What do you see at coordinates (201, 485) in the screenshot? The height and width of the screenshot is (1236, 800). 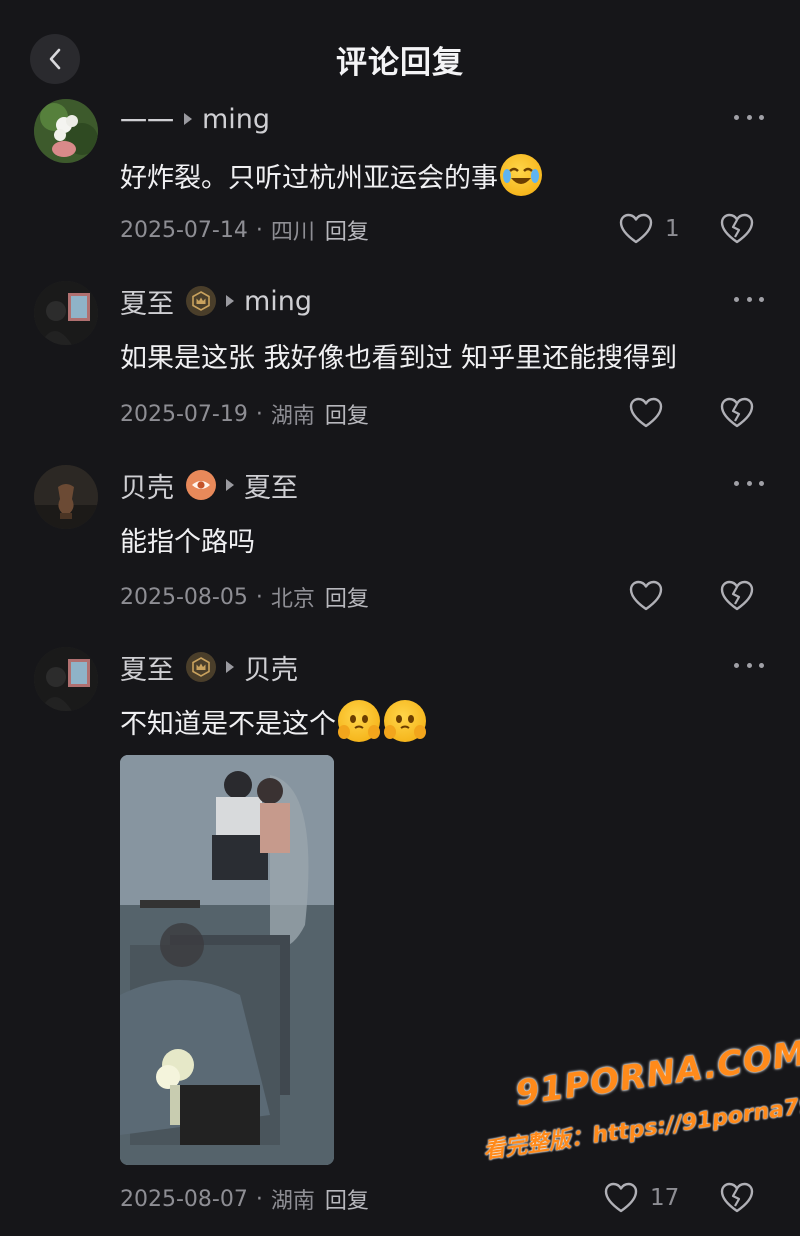 I see `eye-badge-icon` at bounding box center [201, 485].